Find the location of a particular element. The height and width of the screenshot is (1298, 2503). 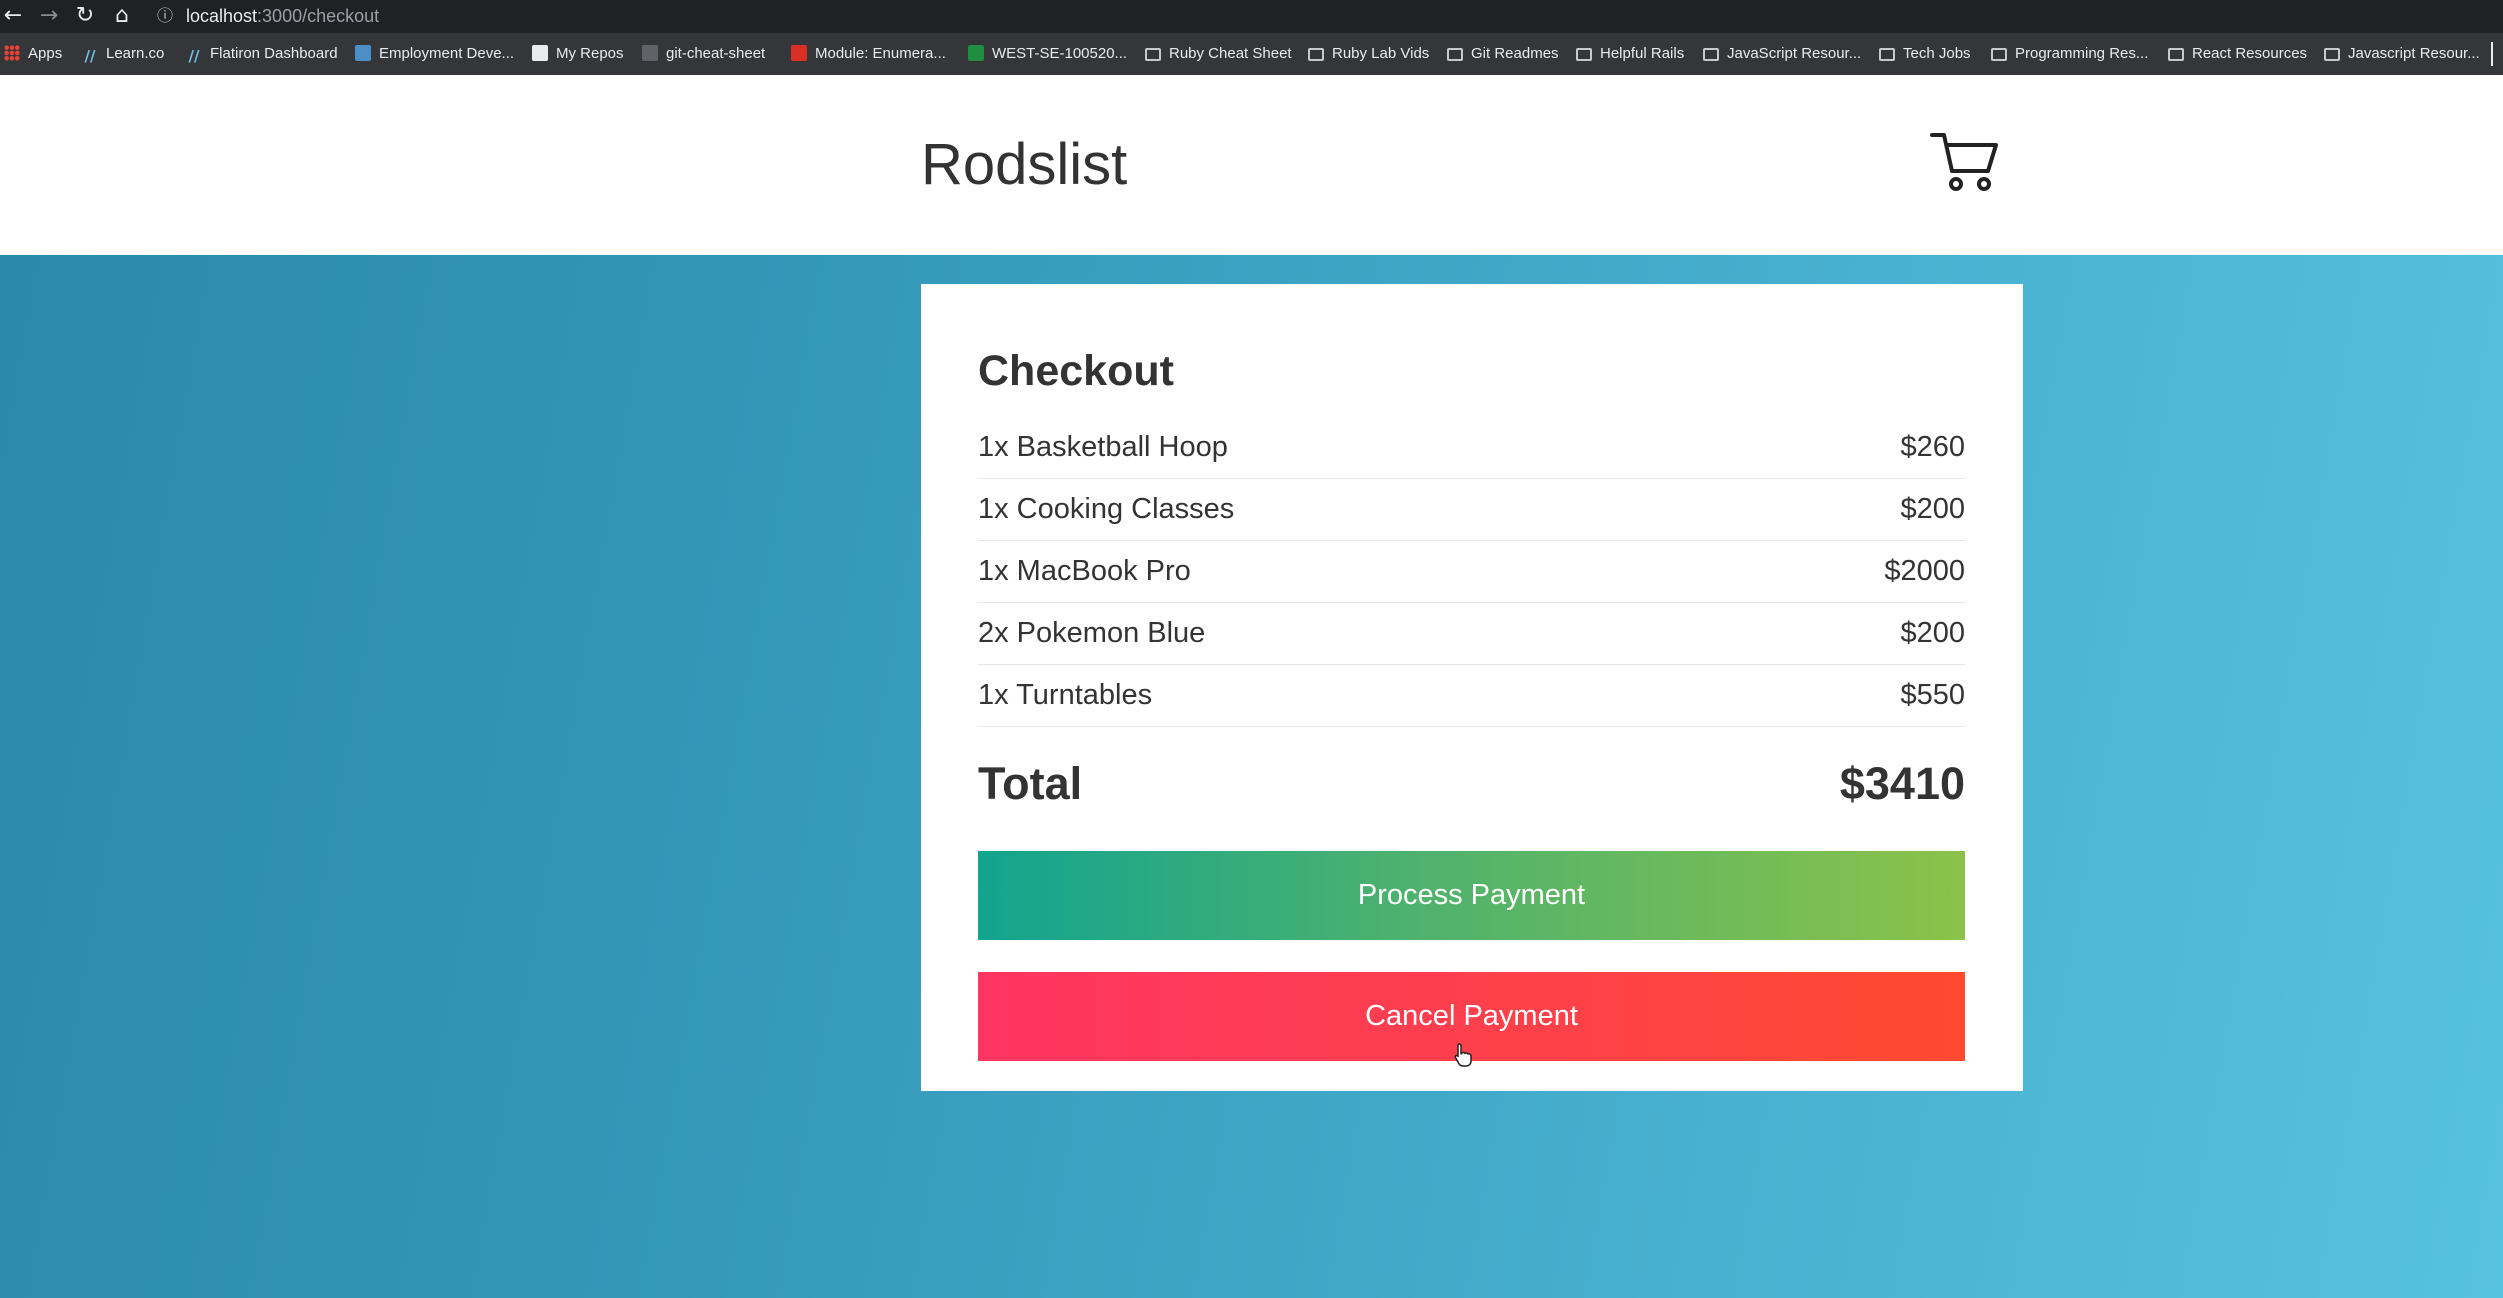

bookmark-flatiron: // Flatiron Dashboard is located at coordinates (262, 54).